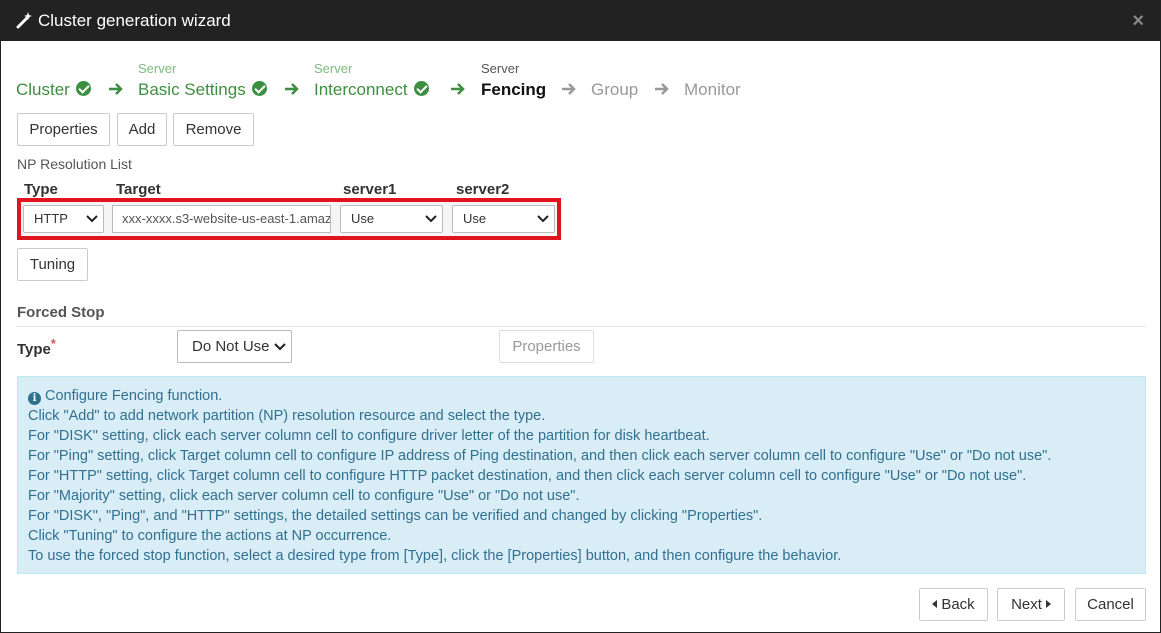 The image size is (1161, 633). What do you see at coordinates (134, 20) in the screenshot?
I see `dialog-title: Cluster generation wizard` at bounding box center [134, 20].